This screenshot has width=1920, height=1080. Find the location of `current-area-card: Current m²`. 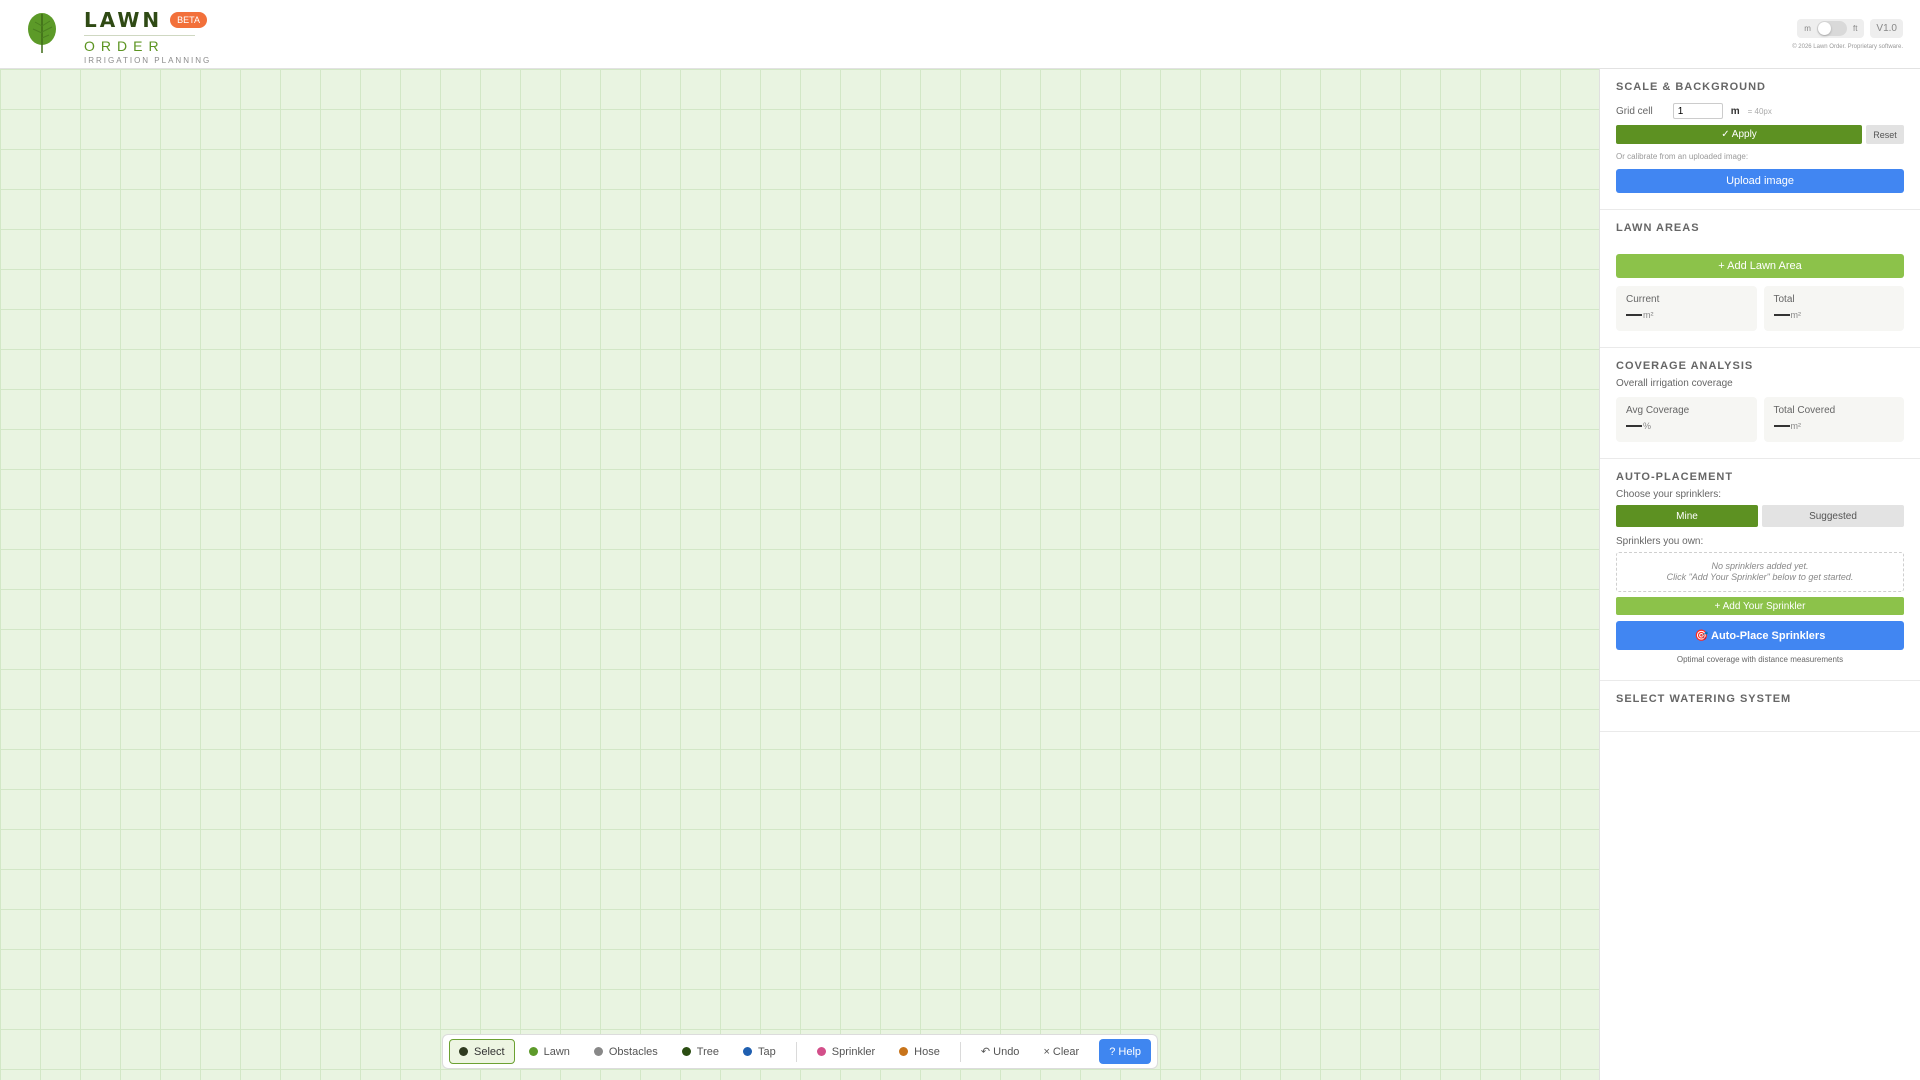

current-area-card: Current m² is located at coordinates (1686, 308).